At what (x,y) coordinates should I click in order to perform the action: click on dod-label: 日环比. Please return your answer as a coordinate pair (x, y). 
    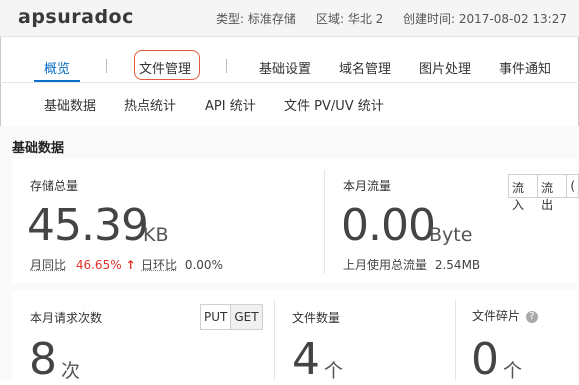
    Looking at the image, I should click on (159, 265).